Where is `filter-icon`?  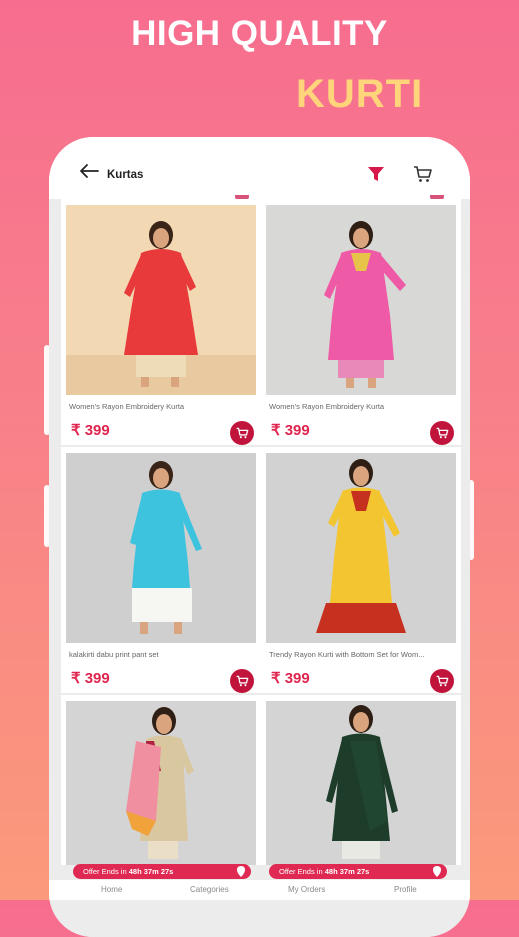 filter-icon is located at coordinates (376, 174).